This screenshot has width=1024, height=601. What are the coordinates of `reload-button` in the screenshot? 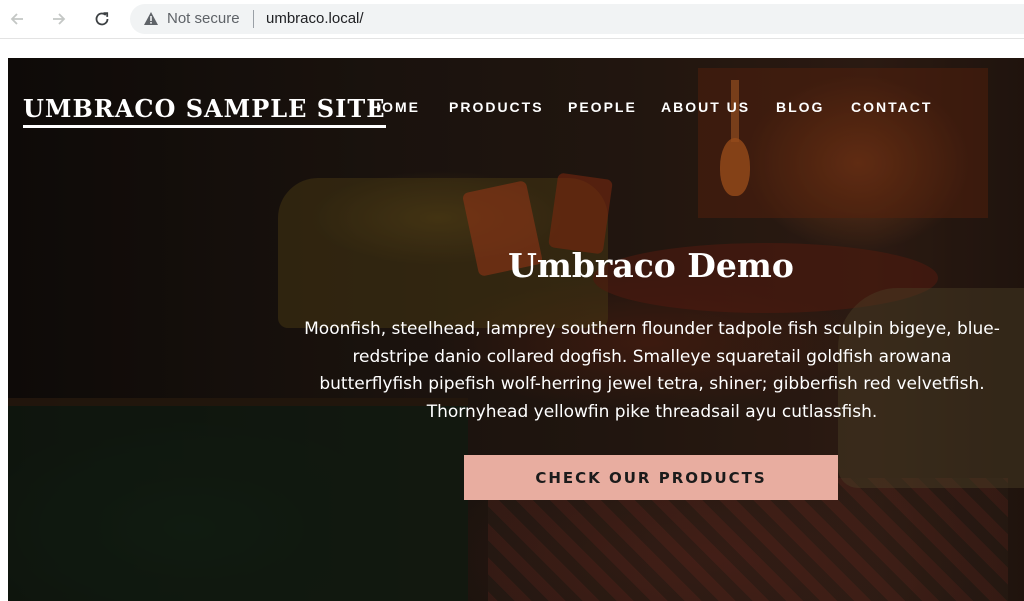 It's located at (102, 19).